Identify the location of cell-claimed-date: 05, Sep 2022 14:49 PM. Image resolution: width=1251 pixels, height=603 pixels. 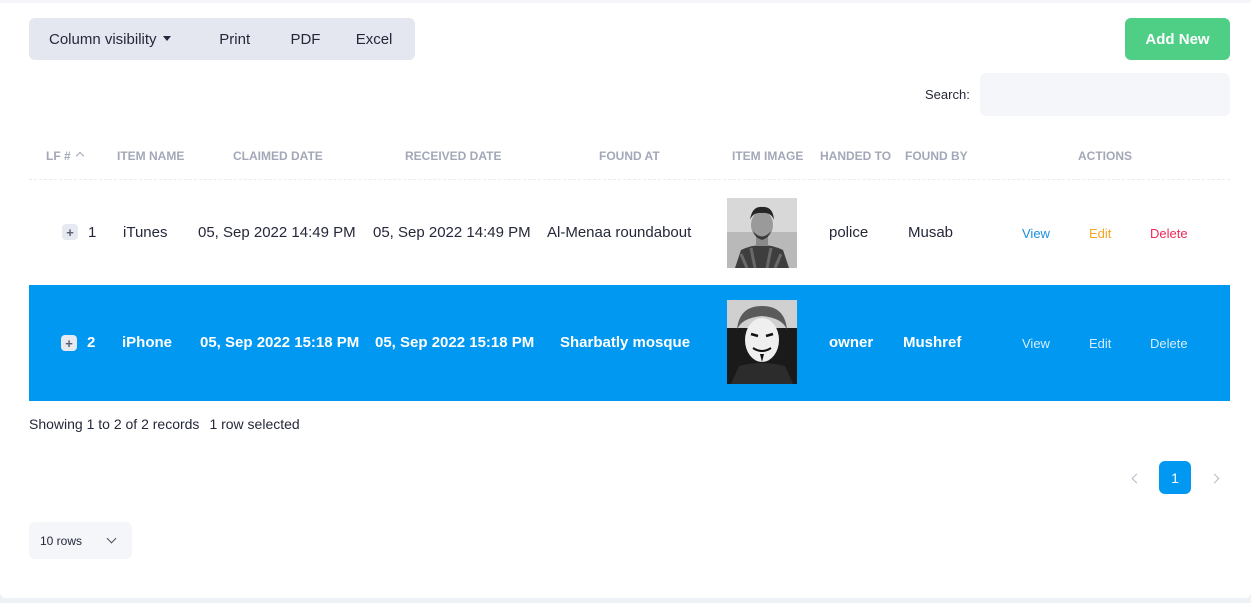
(277, 232).